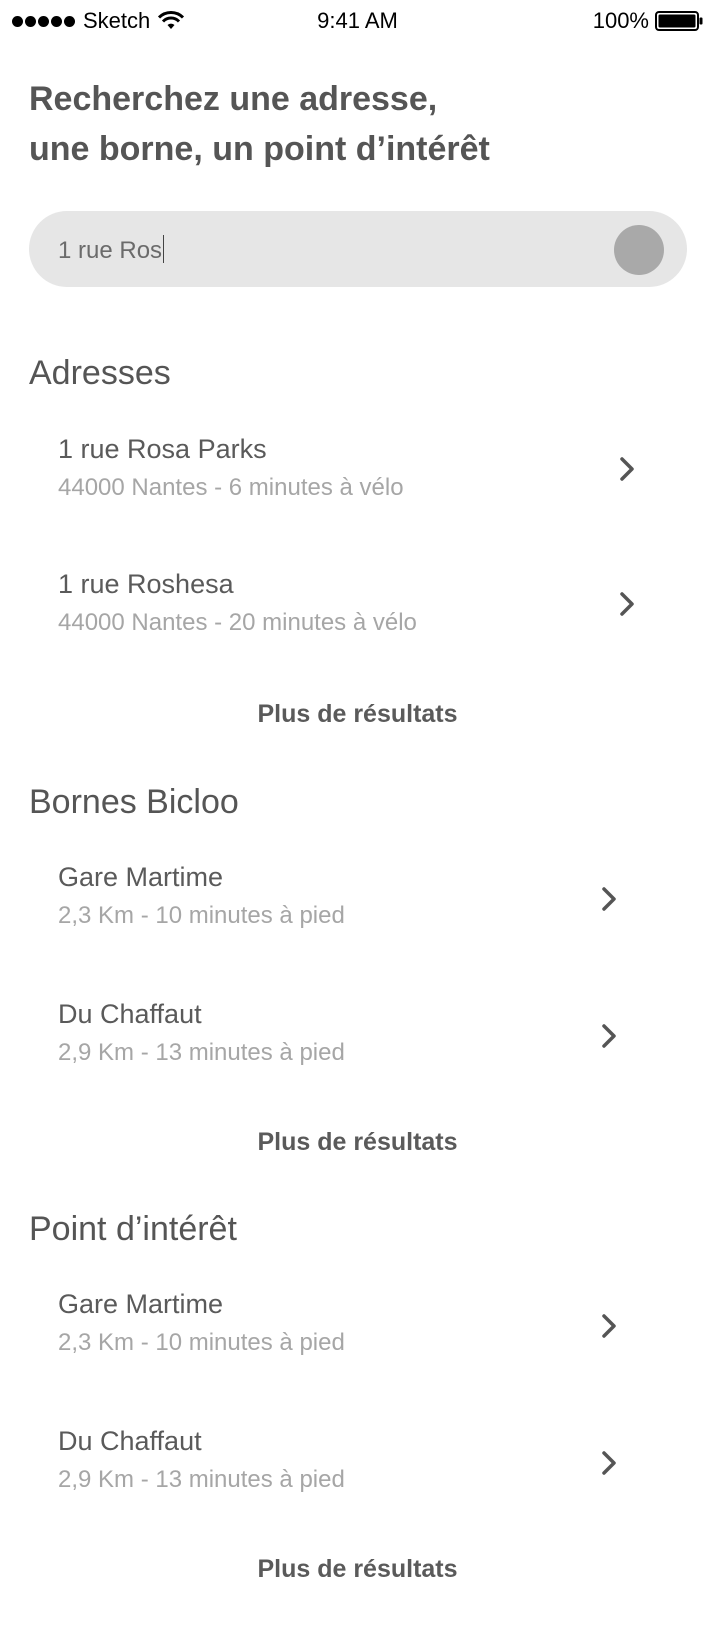 Image resolution: width=715 pixels, height=1640 pixels. Describe the element at coordinates (357, 1569) in the screenshot. I see `more-results-poi-link: Plus de résultats` at that location.